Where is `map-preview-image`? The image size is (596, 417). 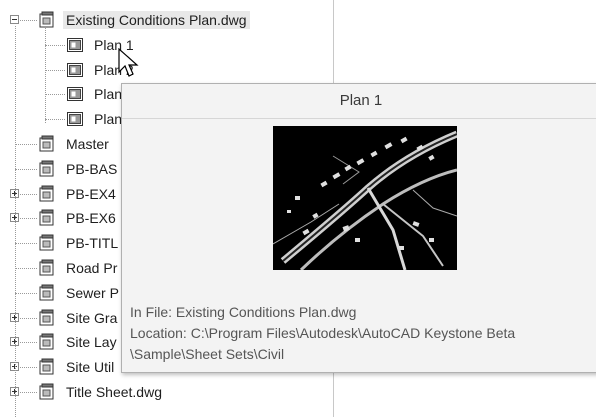 map-preview-image is located at coordinates (365, 199).